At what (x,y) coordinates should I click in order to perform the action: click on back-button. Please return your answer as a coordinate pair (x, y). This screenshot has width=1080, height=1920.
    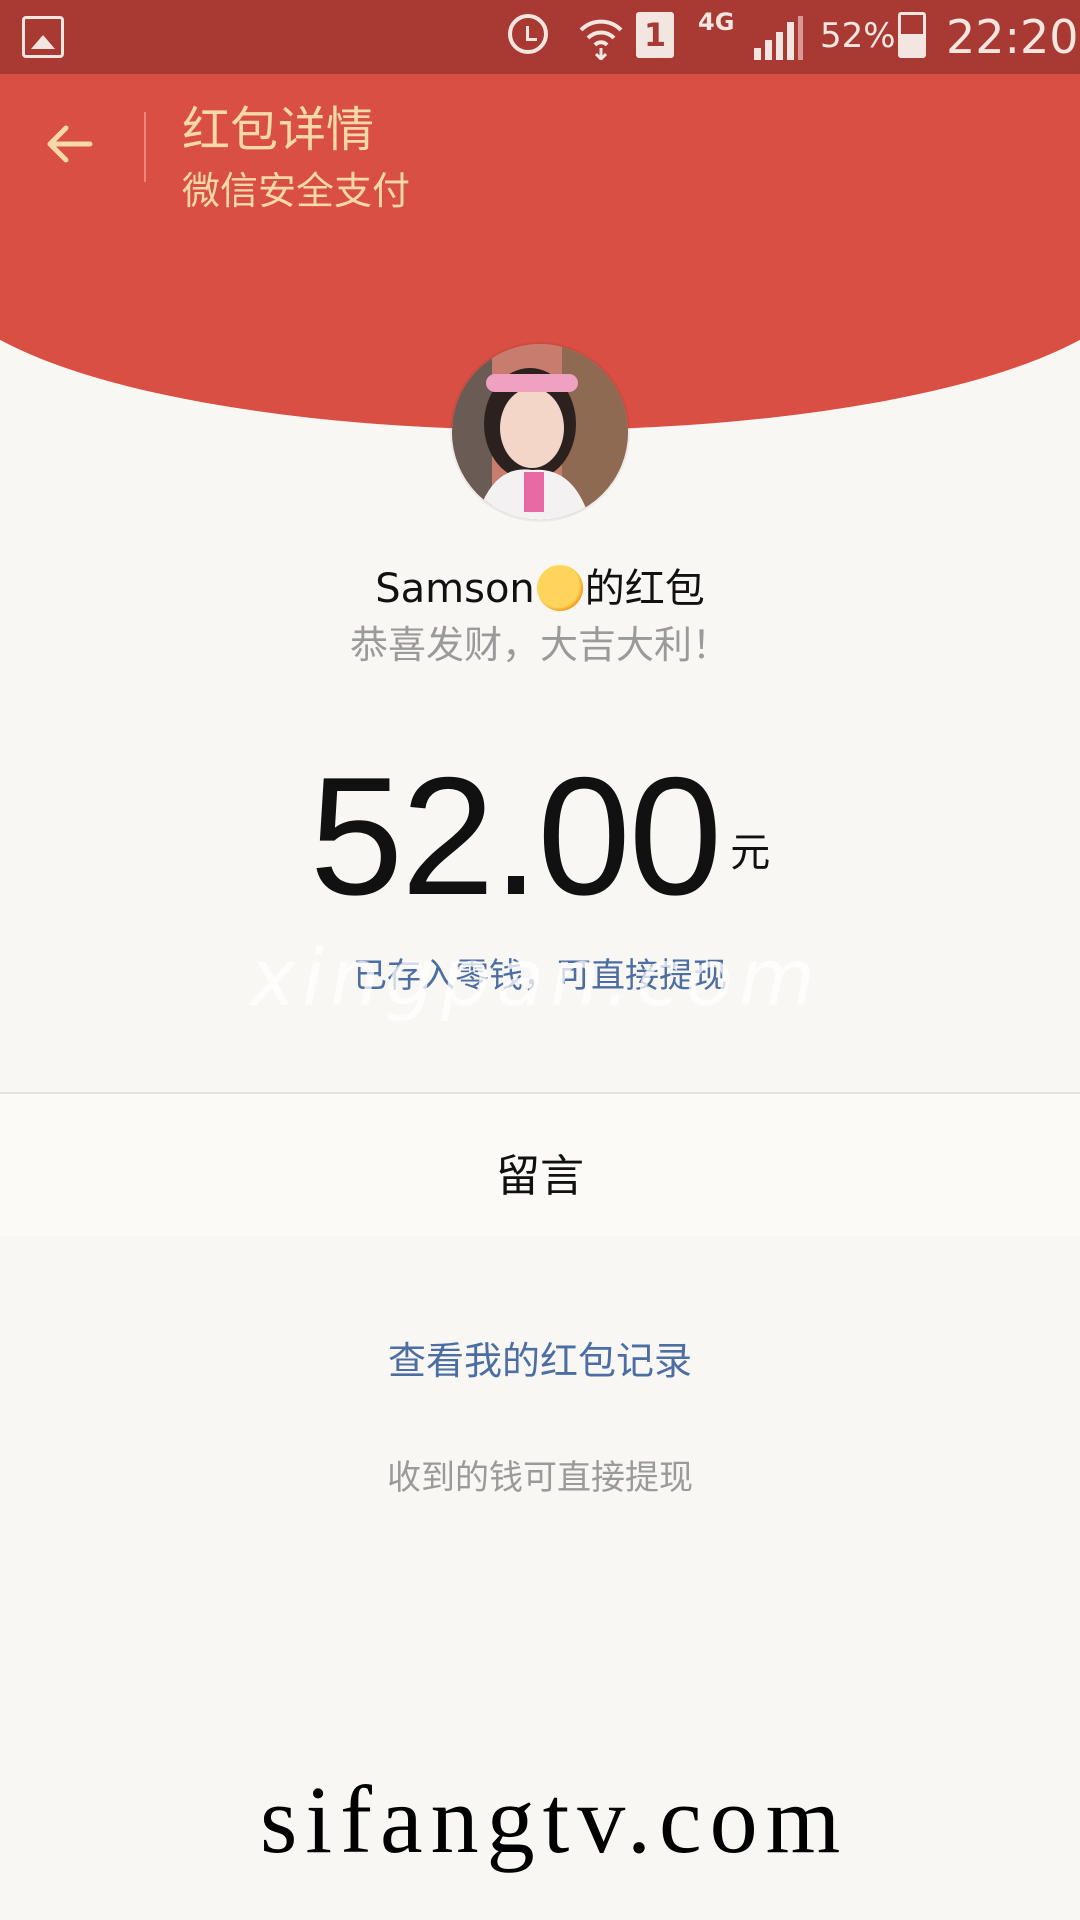
    Looking at the image, I should click on (68, 144).